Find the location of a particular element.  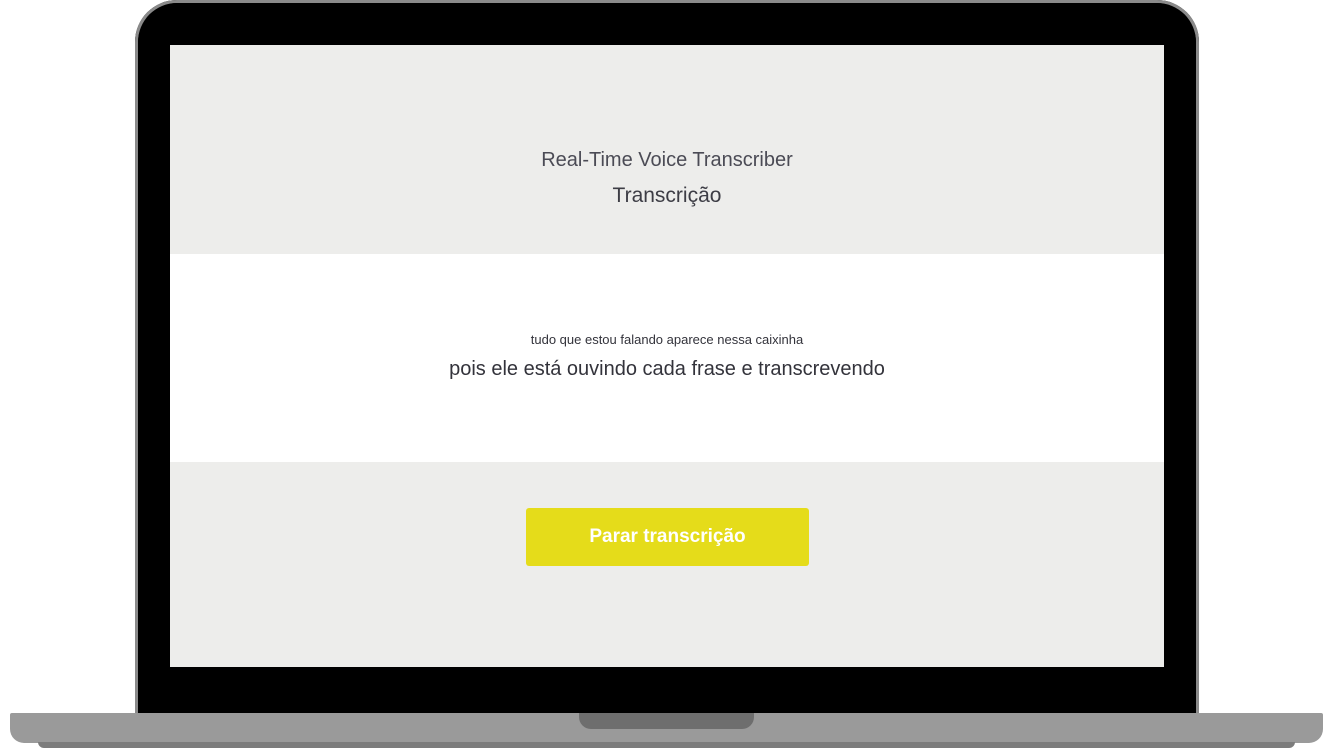

laptop-notch is located at coordinates (666, 721).